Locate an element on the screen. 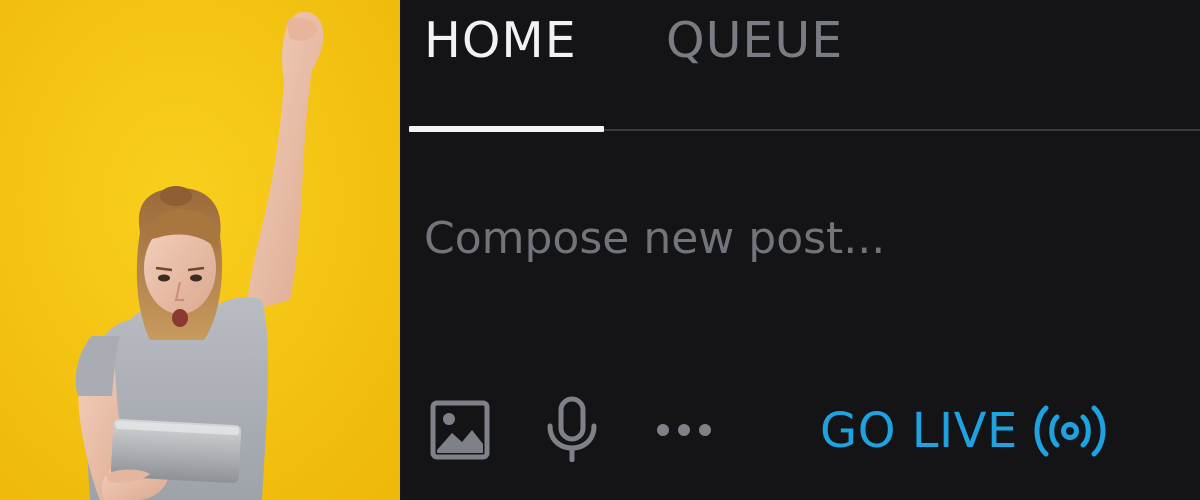 This screenshot has width=1200, height=500. compose-post-input is located at coordinates (794, 238).